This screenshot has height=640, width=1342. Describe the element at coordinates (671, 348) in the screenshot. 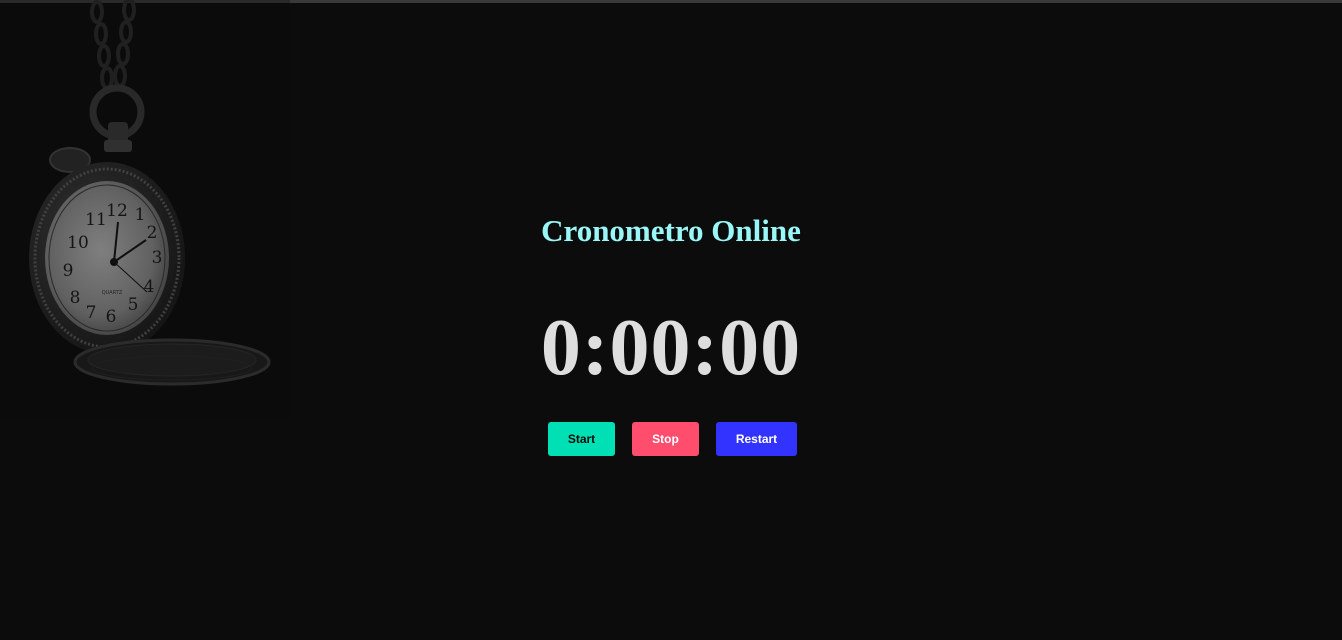

I see `timer-display: 0:00:00` at that location.